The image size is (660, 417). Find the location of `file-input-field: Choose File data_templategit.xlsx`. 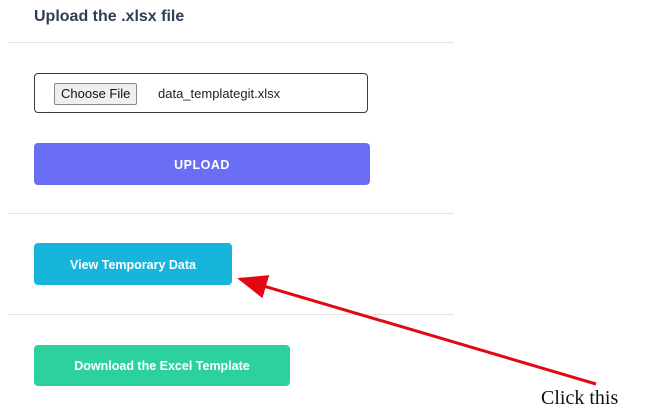

file-input-field: Choose File data_templategit.xlsx is located at coordinates (201, 93).